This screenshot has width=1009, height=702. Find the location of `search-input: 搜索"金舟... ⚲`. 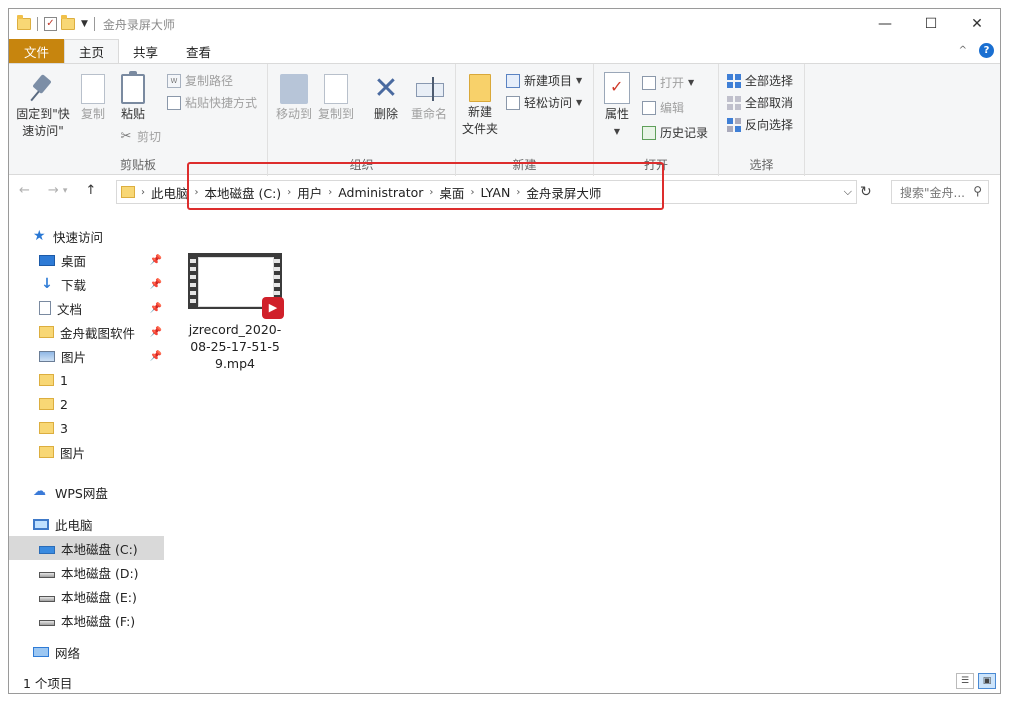

search-input: 搜索"金舟... ⚲ is located at coordinates (940, 192).